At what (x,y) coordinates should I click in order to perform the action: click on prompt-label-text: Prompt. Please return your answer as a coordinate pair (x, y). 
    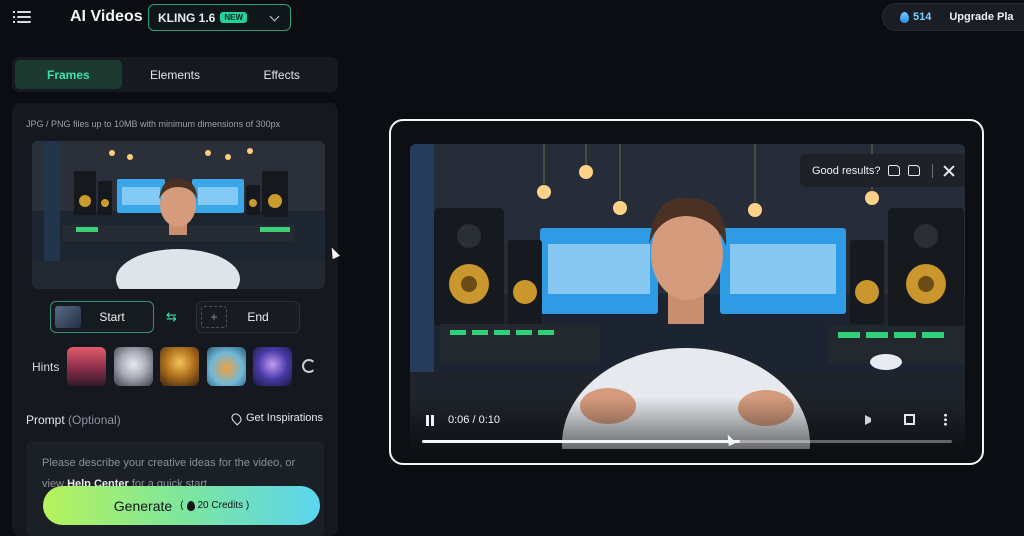
    Looking at the image, I should click on (45, 420).